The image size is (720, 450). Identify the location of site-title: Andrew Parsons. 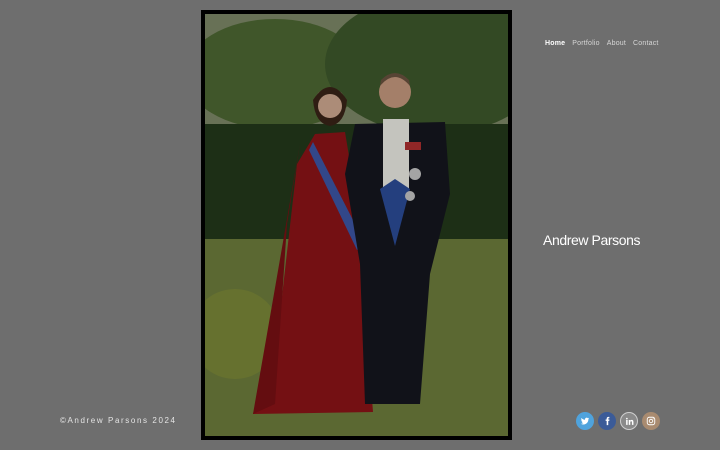
(592, 240).